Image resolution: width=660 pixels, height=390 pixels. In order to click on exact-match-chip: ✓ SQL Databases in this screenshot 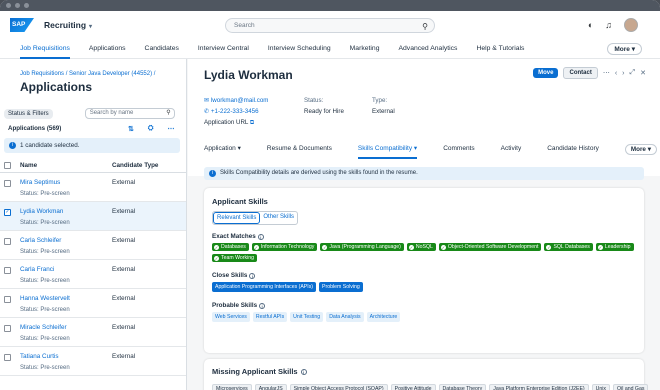, I will do `click(568, 247)`.